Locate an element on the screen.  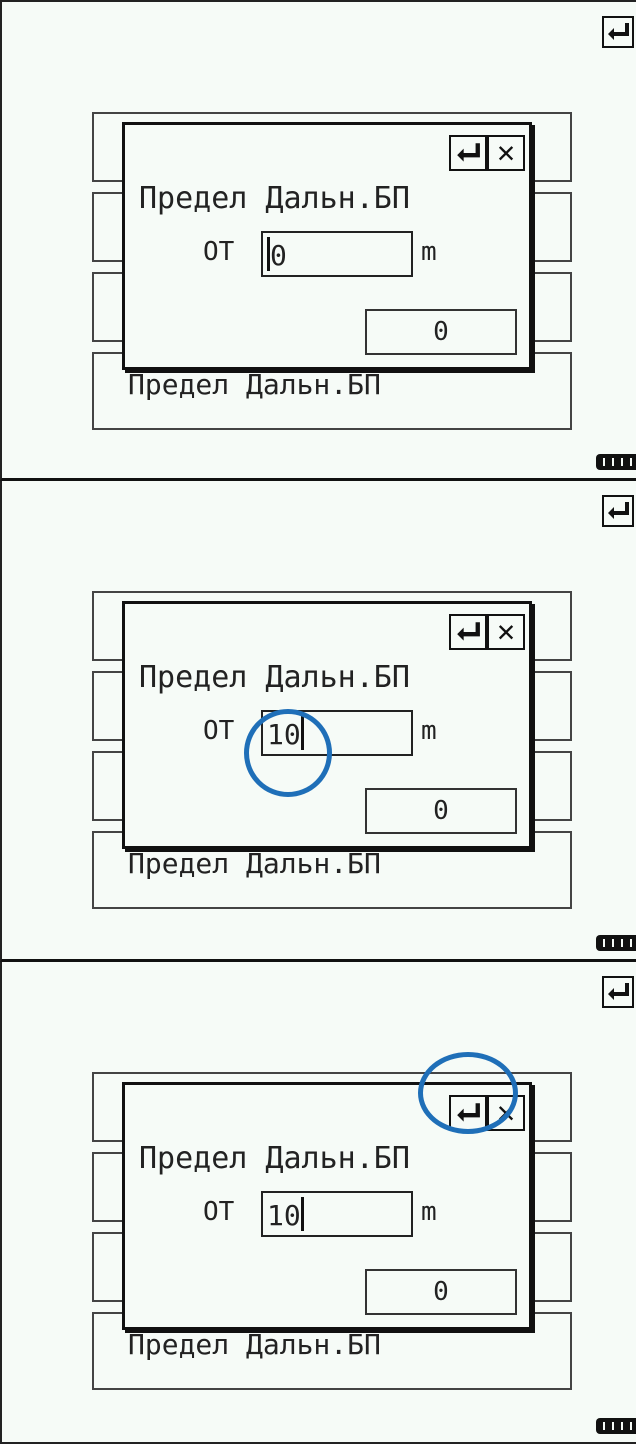
from-input-value: 10 is located at coordinates (284, 1215).